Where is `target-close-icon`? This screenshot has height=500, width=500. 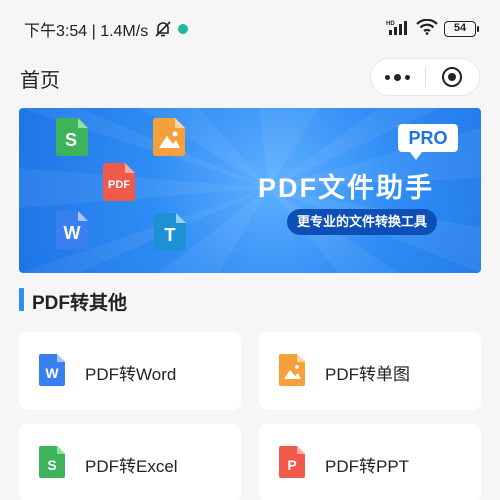 target-close-icon is located at coordinates (452, 77).